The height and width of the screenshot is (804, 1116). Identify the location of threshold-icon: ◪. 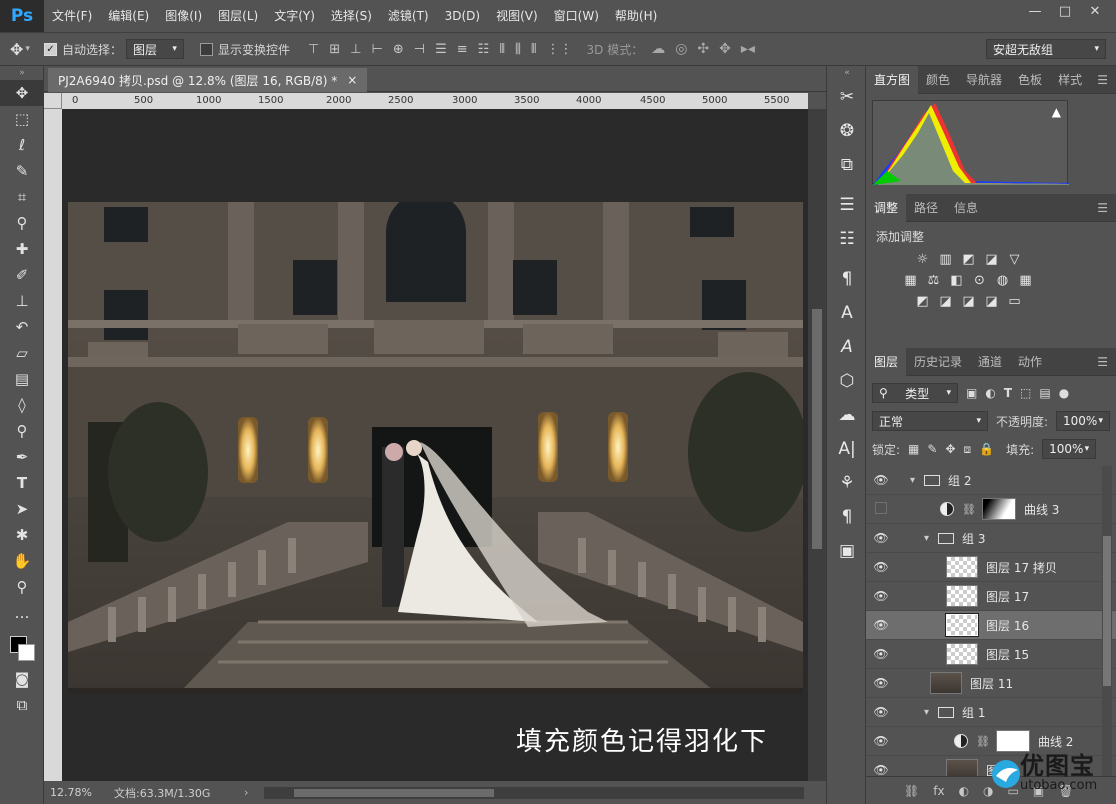
(968, 301).